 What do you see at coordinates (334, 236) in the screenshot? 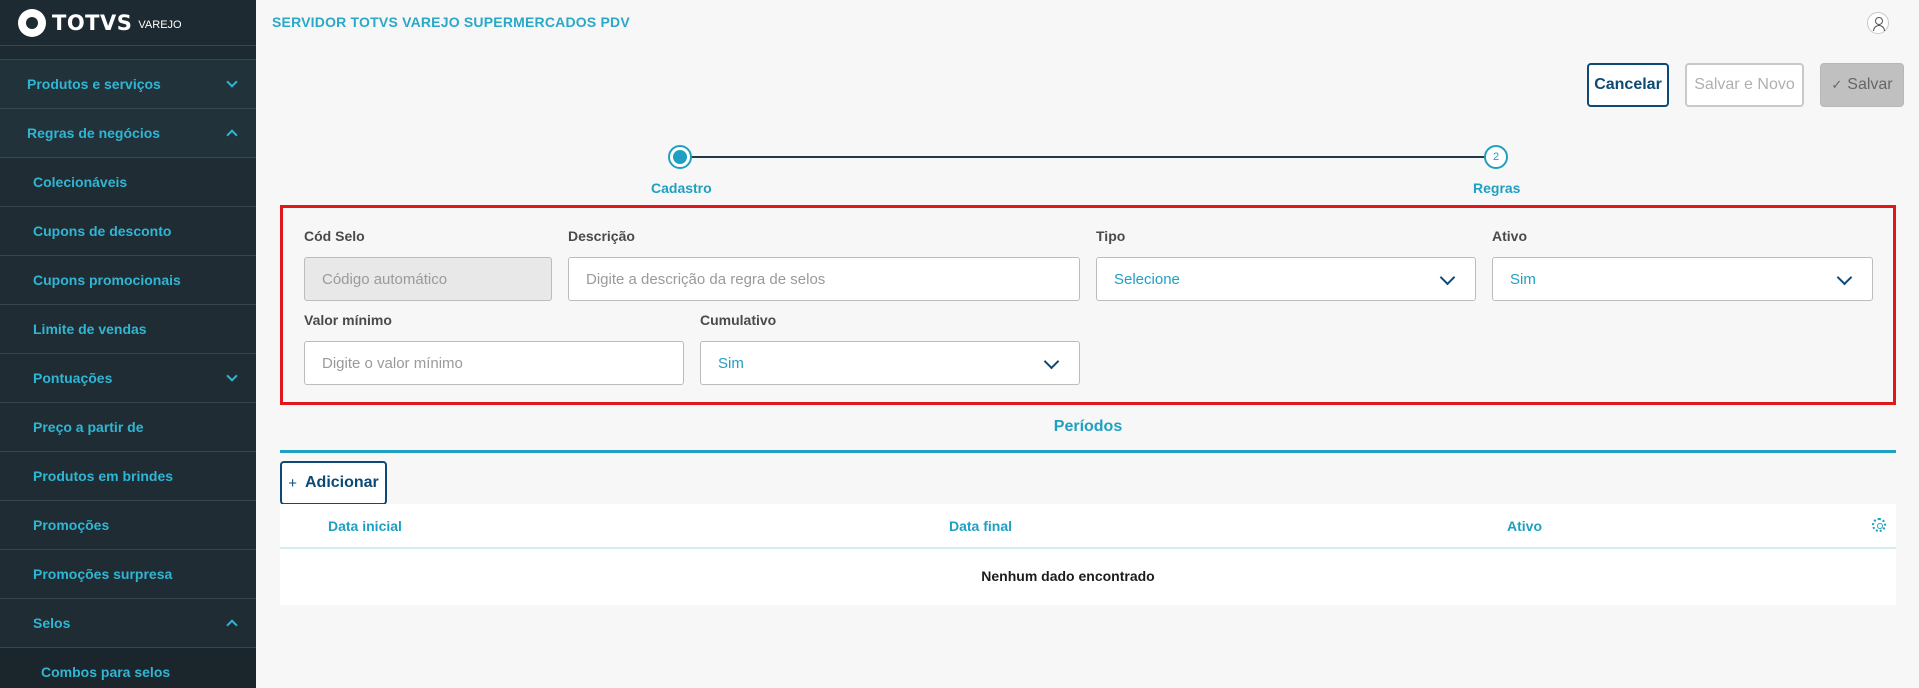
I see `cod-selo-label: Cód Selo` at bounding box center [334, 236].